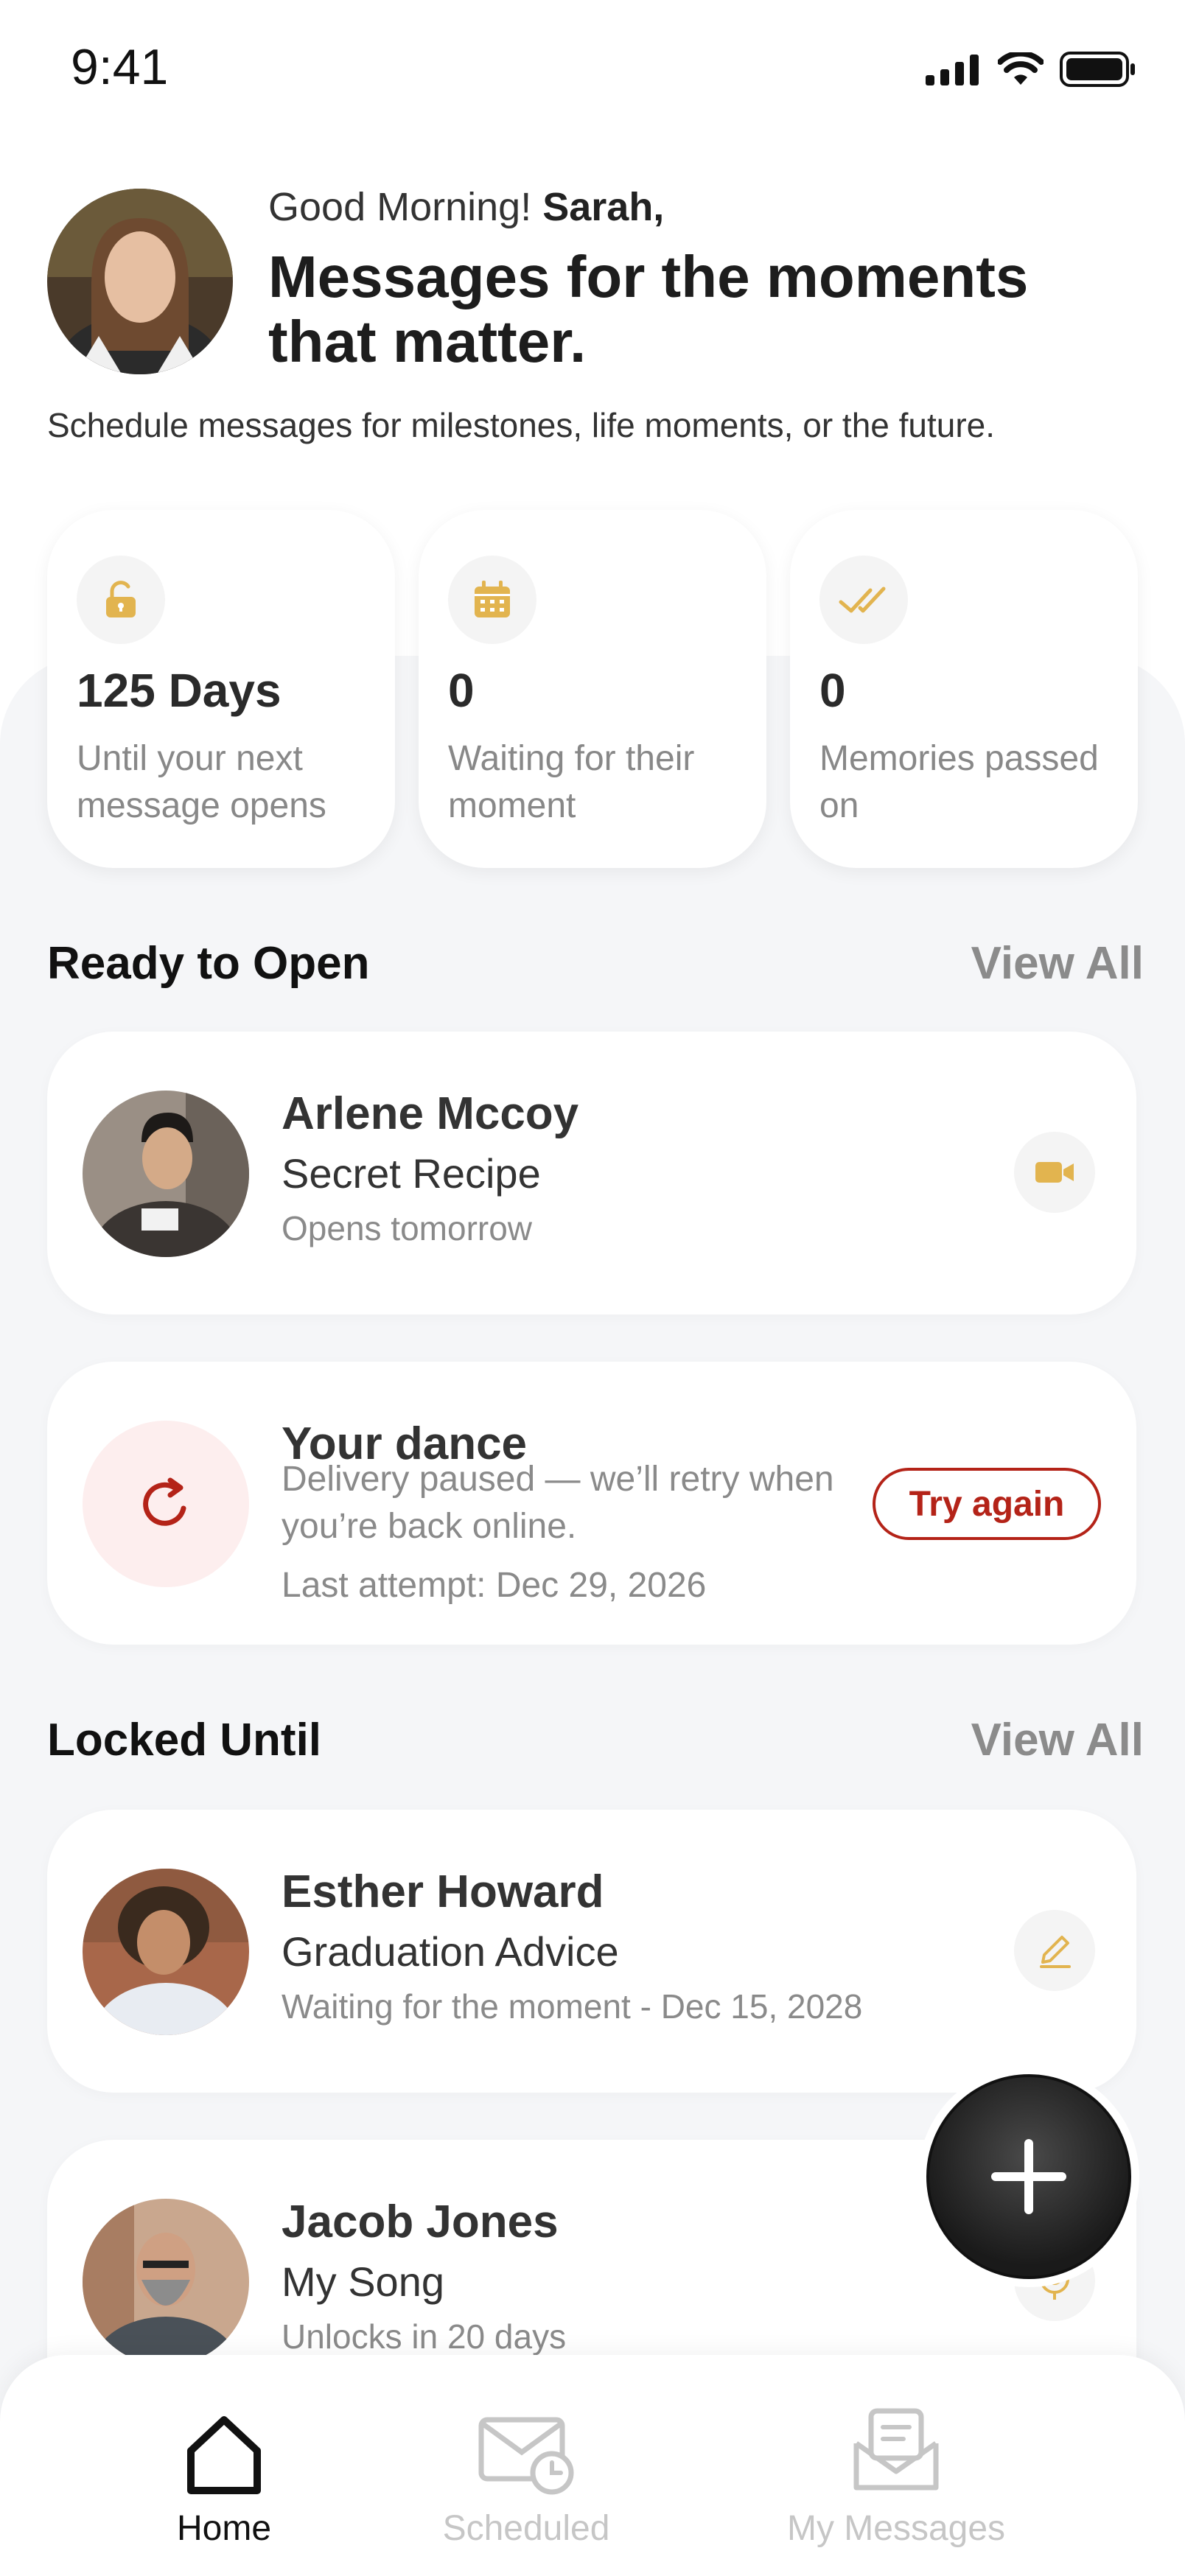 This screenshot has height=2576, width=1185. I want to click on new-message-button, so click(1028, 2176).